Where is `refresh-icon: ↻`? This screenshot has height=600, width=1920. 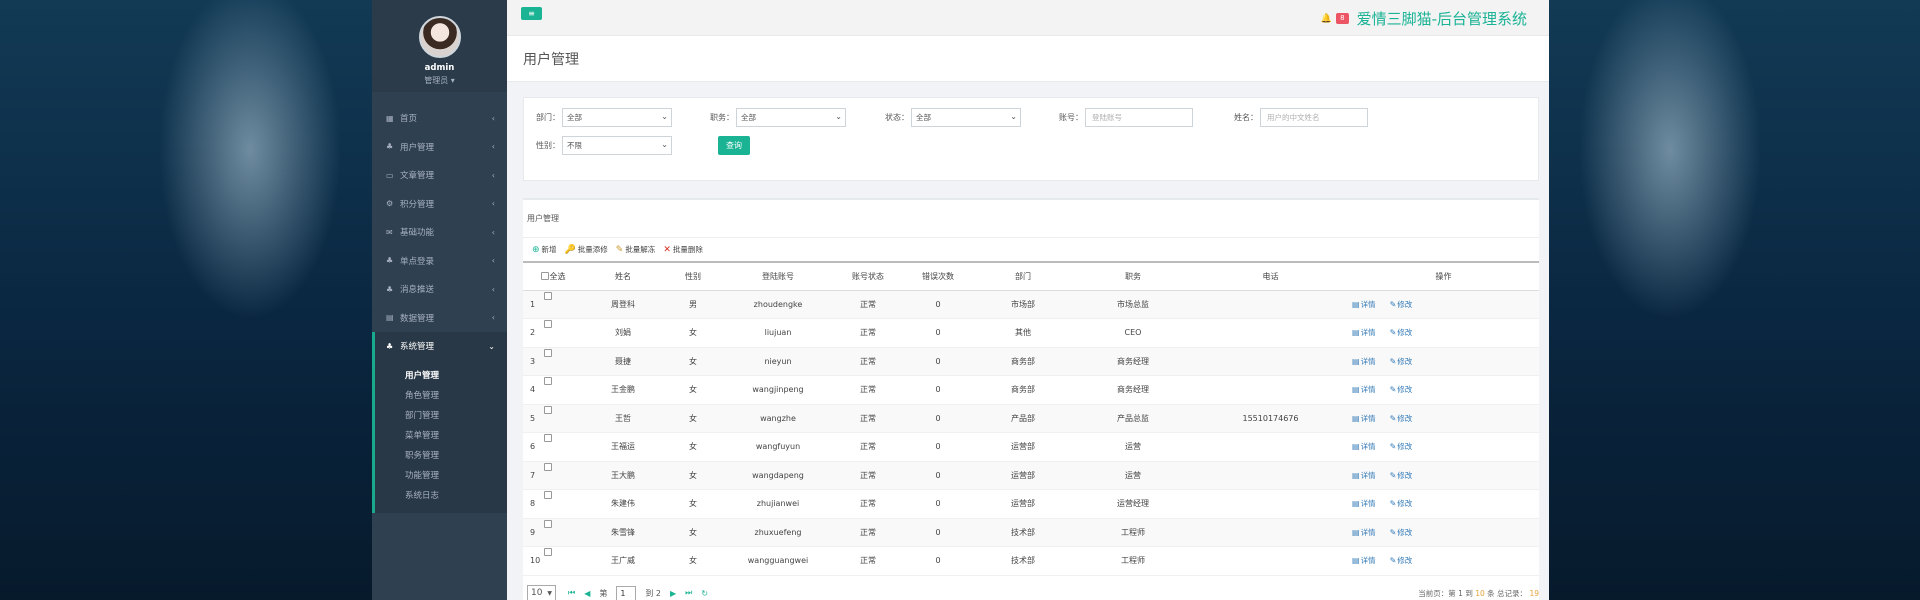 refresh-icon: ↻ is located at coordinates (704, 593).